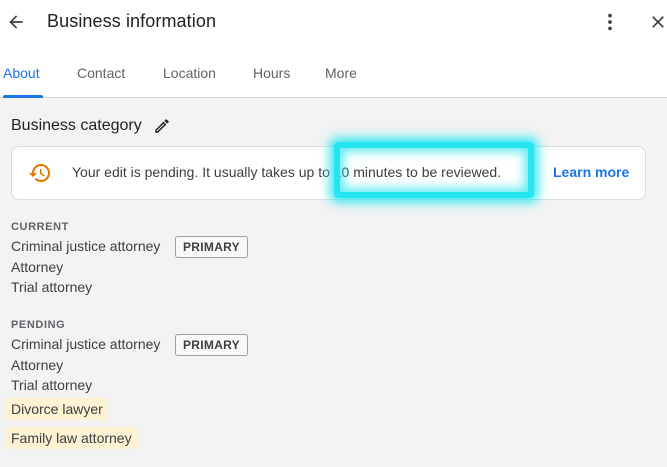 This screenshot has width=667, height=467. What do you see at coordinates (341, 73) in the screenshot?
I see `tab-more: More` at bounding box center [341, 73].